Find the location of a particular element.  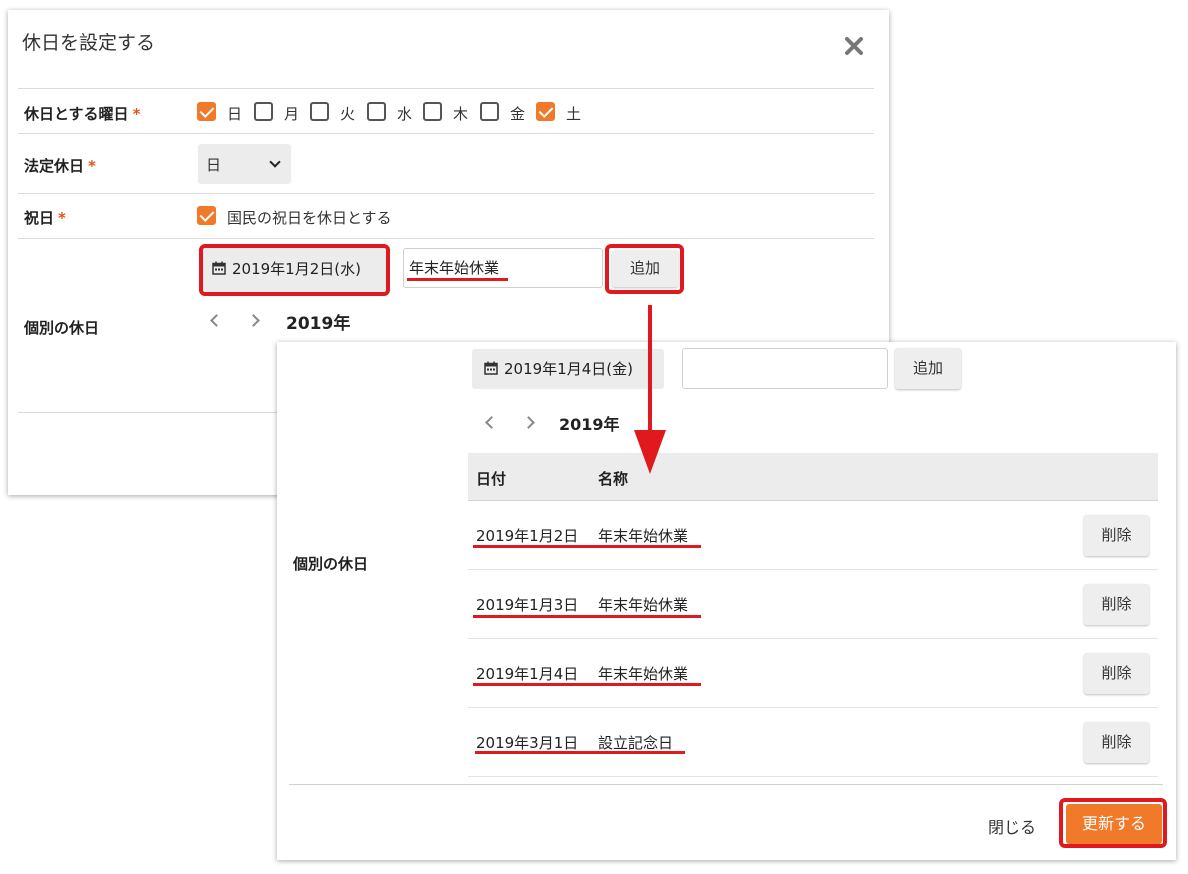

annotation-arrow is located at coordinates (650, 389).